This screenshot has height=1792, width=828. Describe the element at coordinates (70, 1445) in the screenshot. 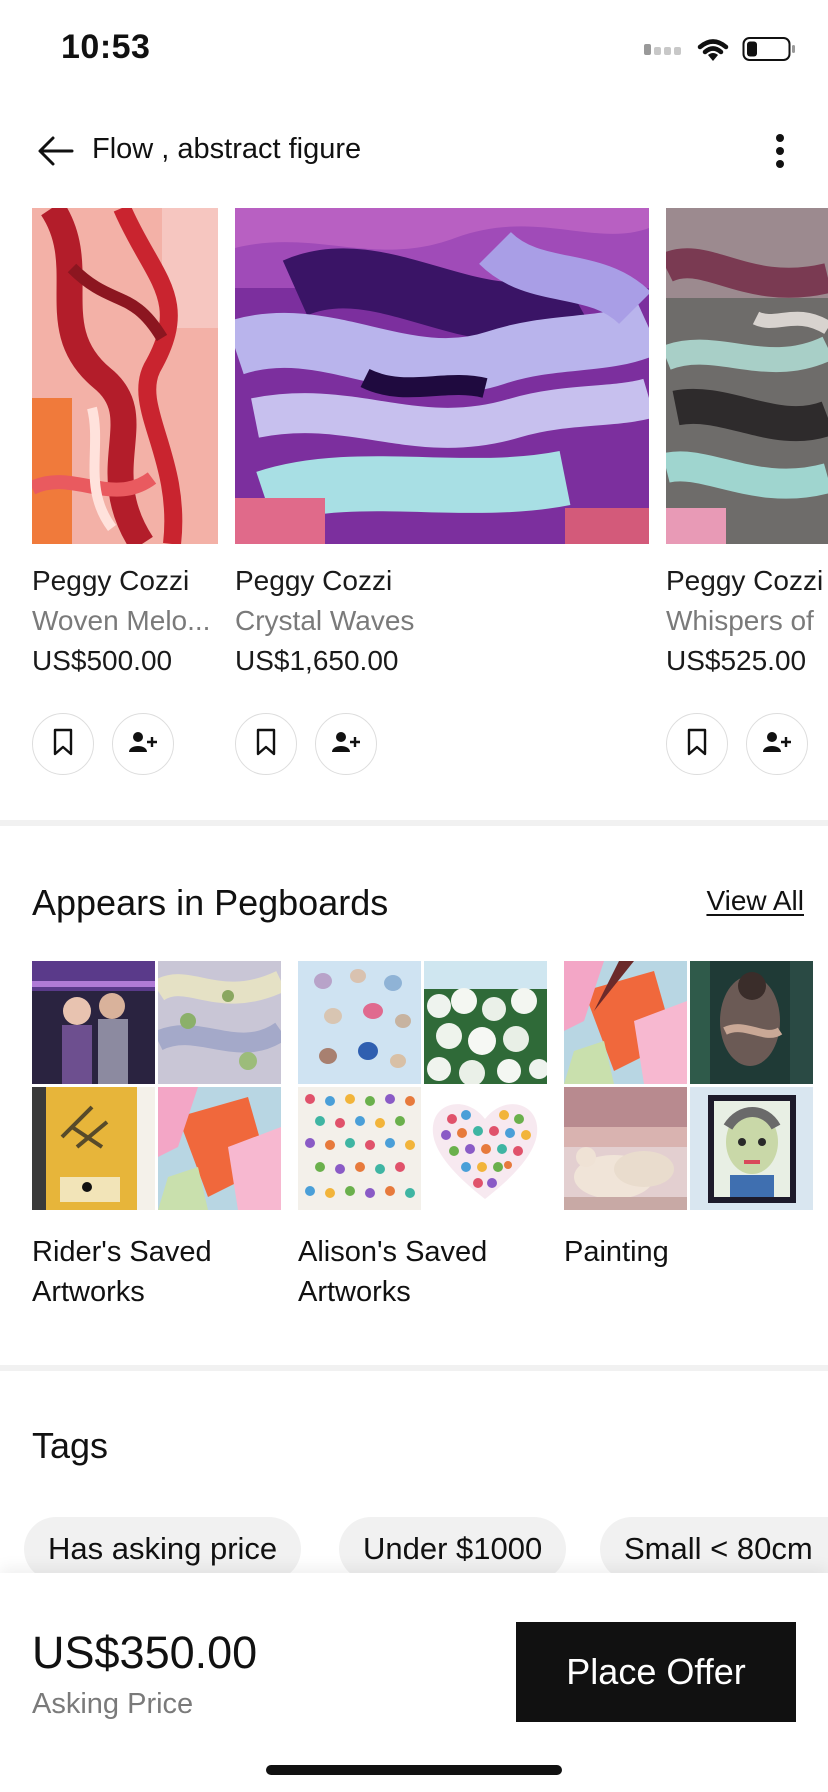

I see `tags-heading: Tags` at that location.